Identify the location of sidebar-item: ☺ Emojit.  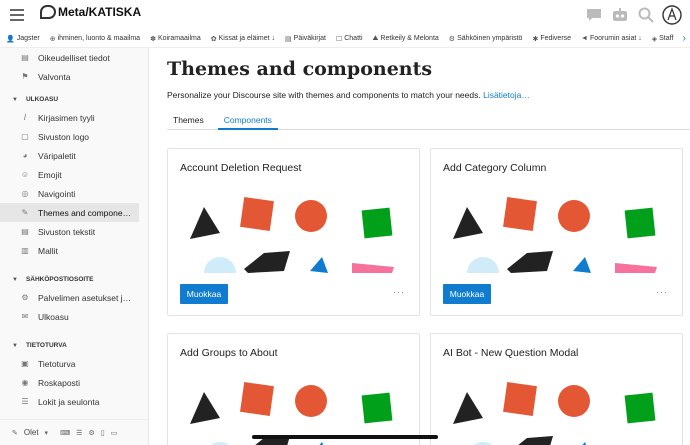
(74, 174).